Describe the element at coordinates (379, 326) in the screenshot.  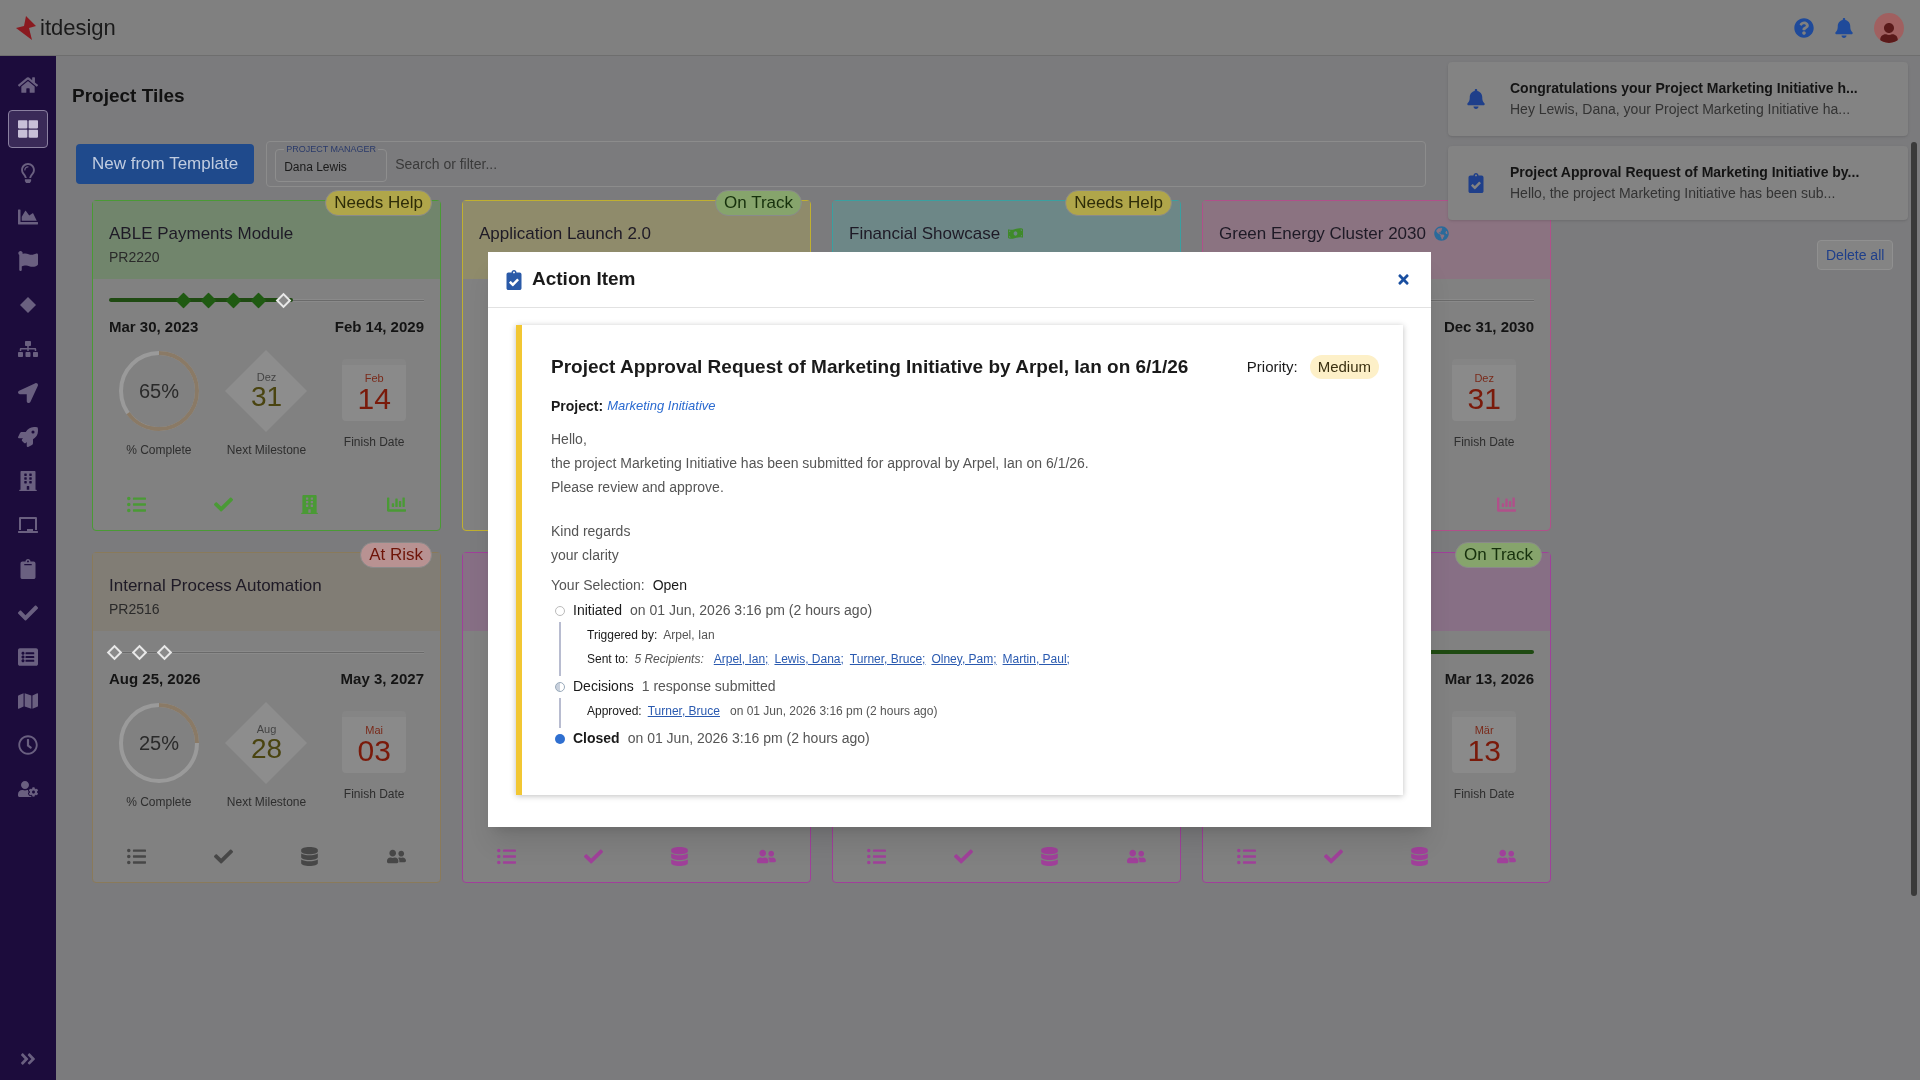
I see `end-date: Feb 14, 2029` at that location.